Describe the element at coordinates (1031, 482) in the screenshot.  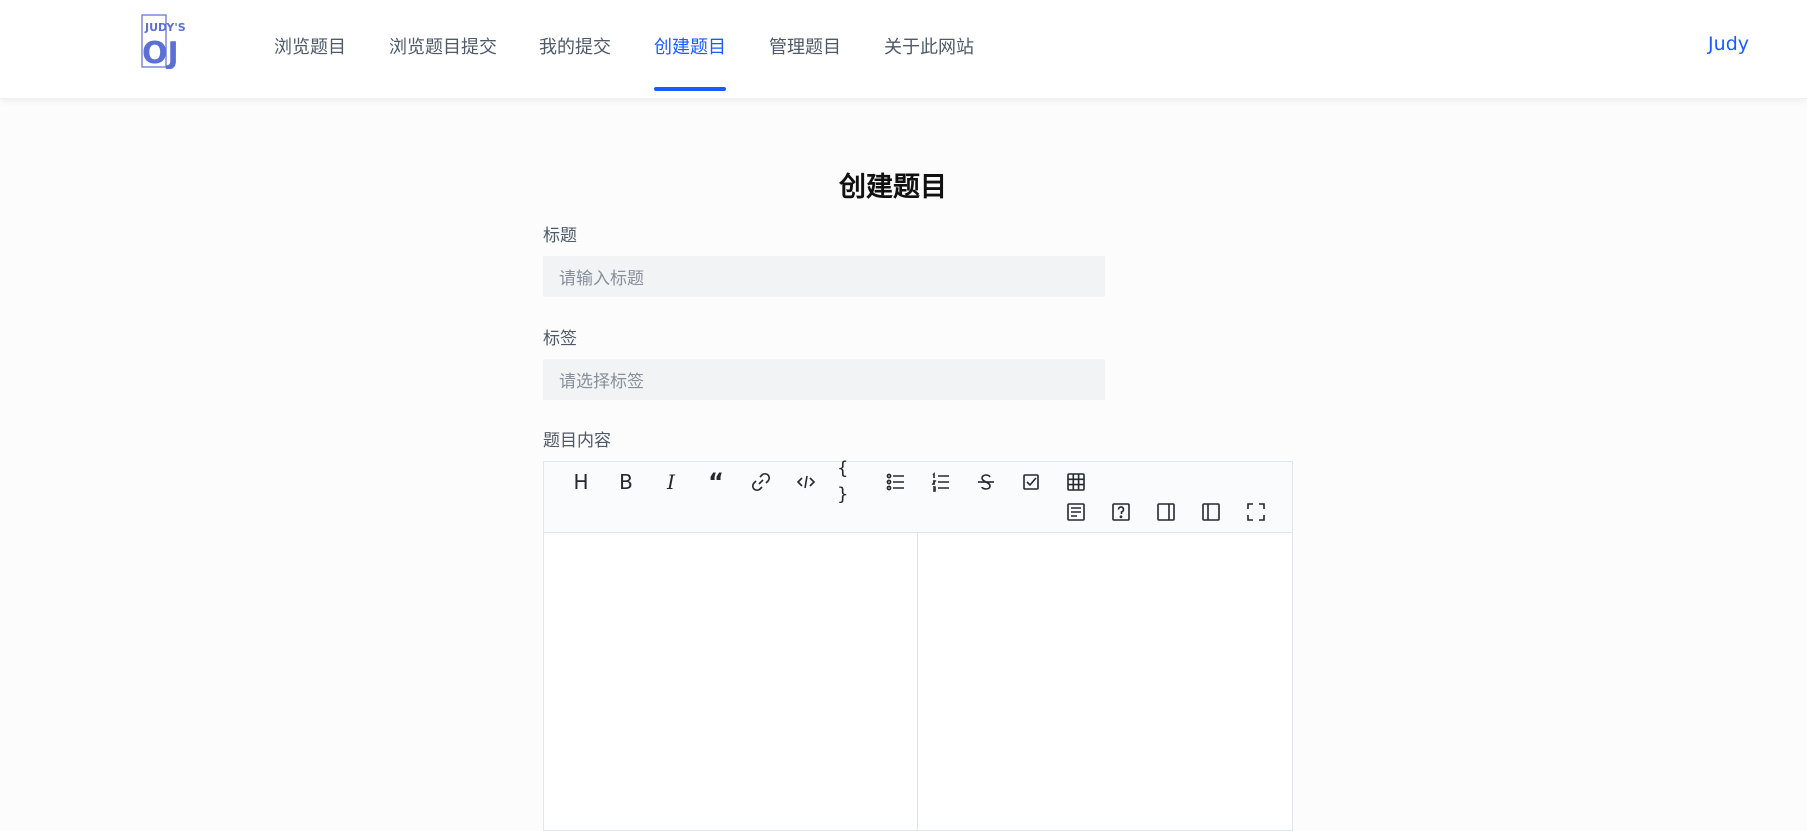
I see `task-list-icon` at that location.